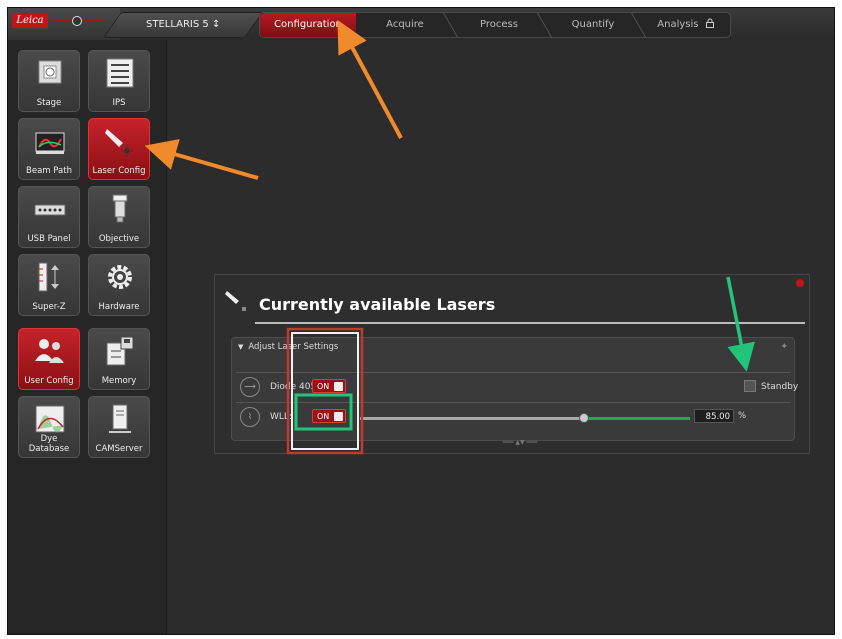 The width and height of the screenshot is (842, 639). What do you see at coordinates (120, 351) in the screenshot?
I see `memory-icon` at bounding box center [120, 351].